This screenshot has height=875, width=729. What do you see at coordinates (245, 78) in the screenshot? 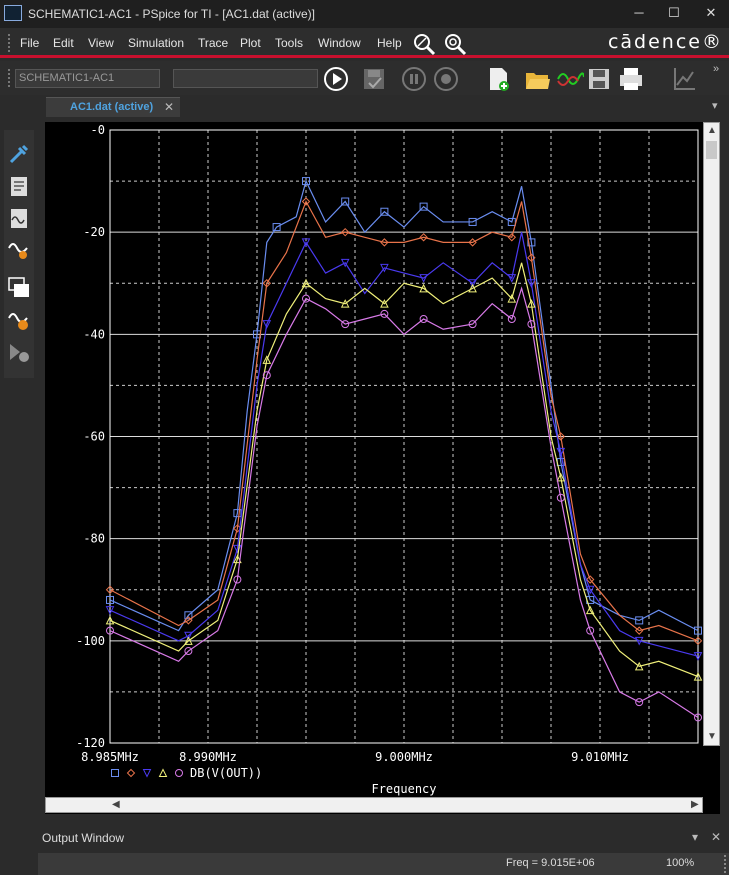
I see `secondary-field` at bounding box center [245, 78].